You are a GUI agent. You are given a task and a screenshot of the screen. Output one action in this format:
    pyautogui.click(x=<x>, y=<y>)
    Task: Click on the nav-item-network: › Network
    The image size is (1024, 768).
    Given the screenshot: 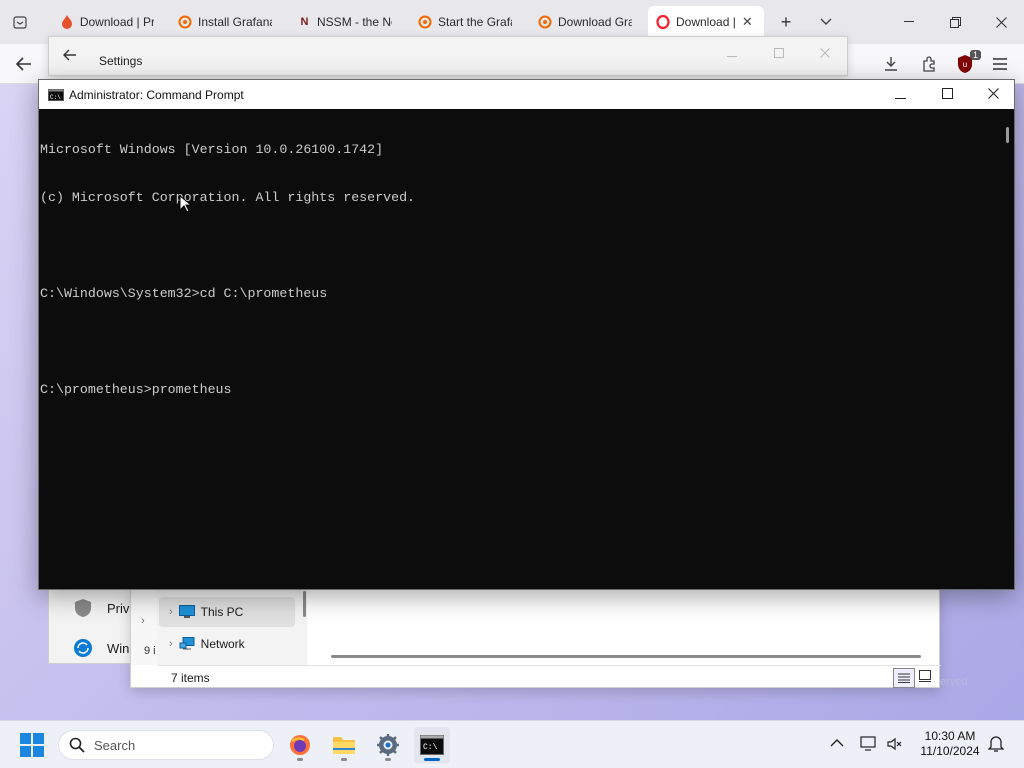 What is the action you would take?
    pyautogui.click(x=227, y=644)
    